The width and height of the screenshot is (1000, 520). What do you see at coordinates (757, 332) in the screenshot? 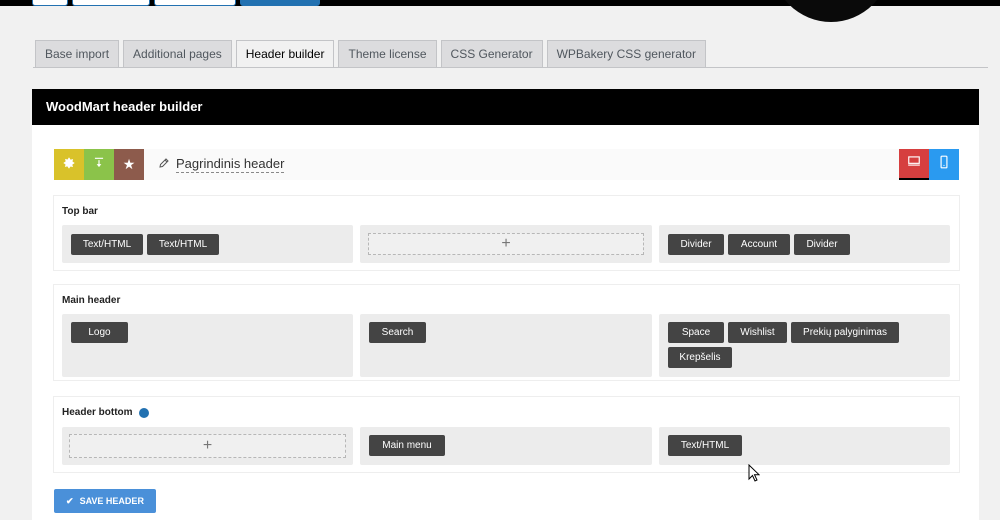
I see `element-wishlist: Wishlist` at bounding box center [757, 332].